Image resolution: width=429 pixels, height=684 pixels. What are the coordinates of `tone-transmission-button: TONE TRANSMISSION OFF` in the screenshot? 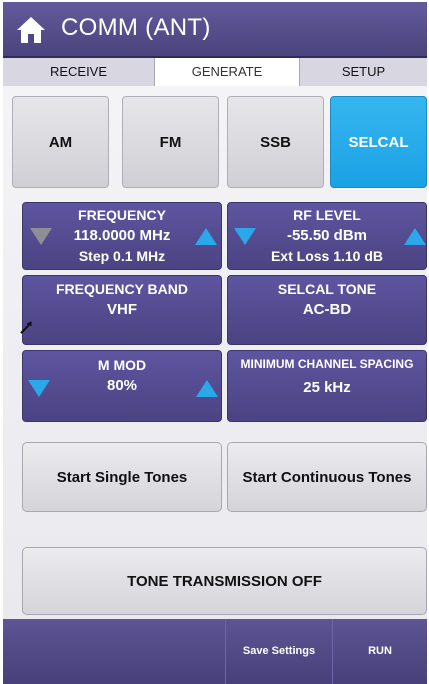 It's located at (224, 581).